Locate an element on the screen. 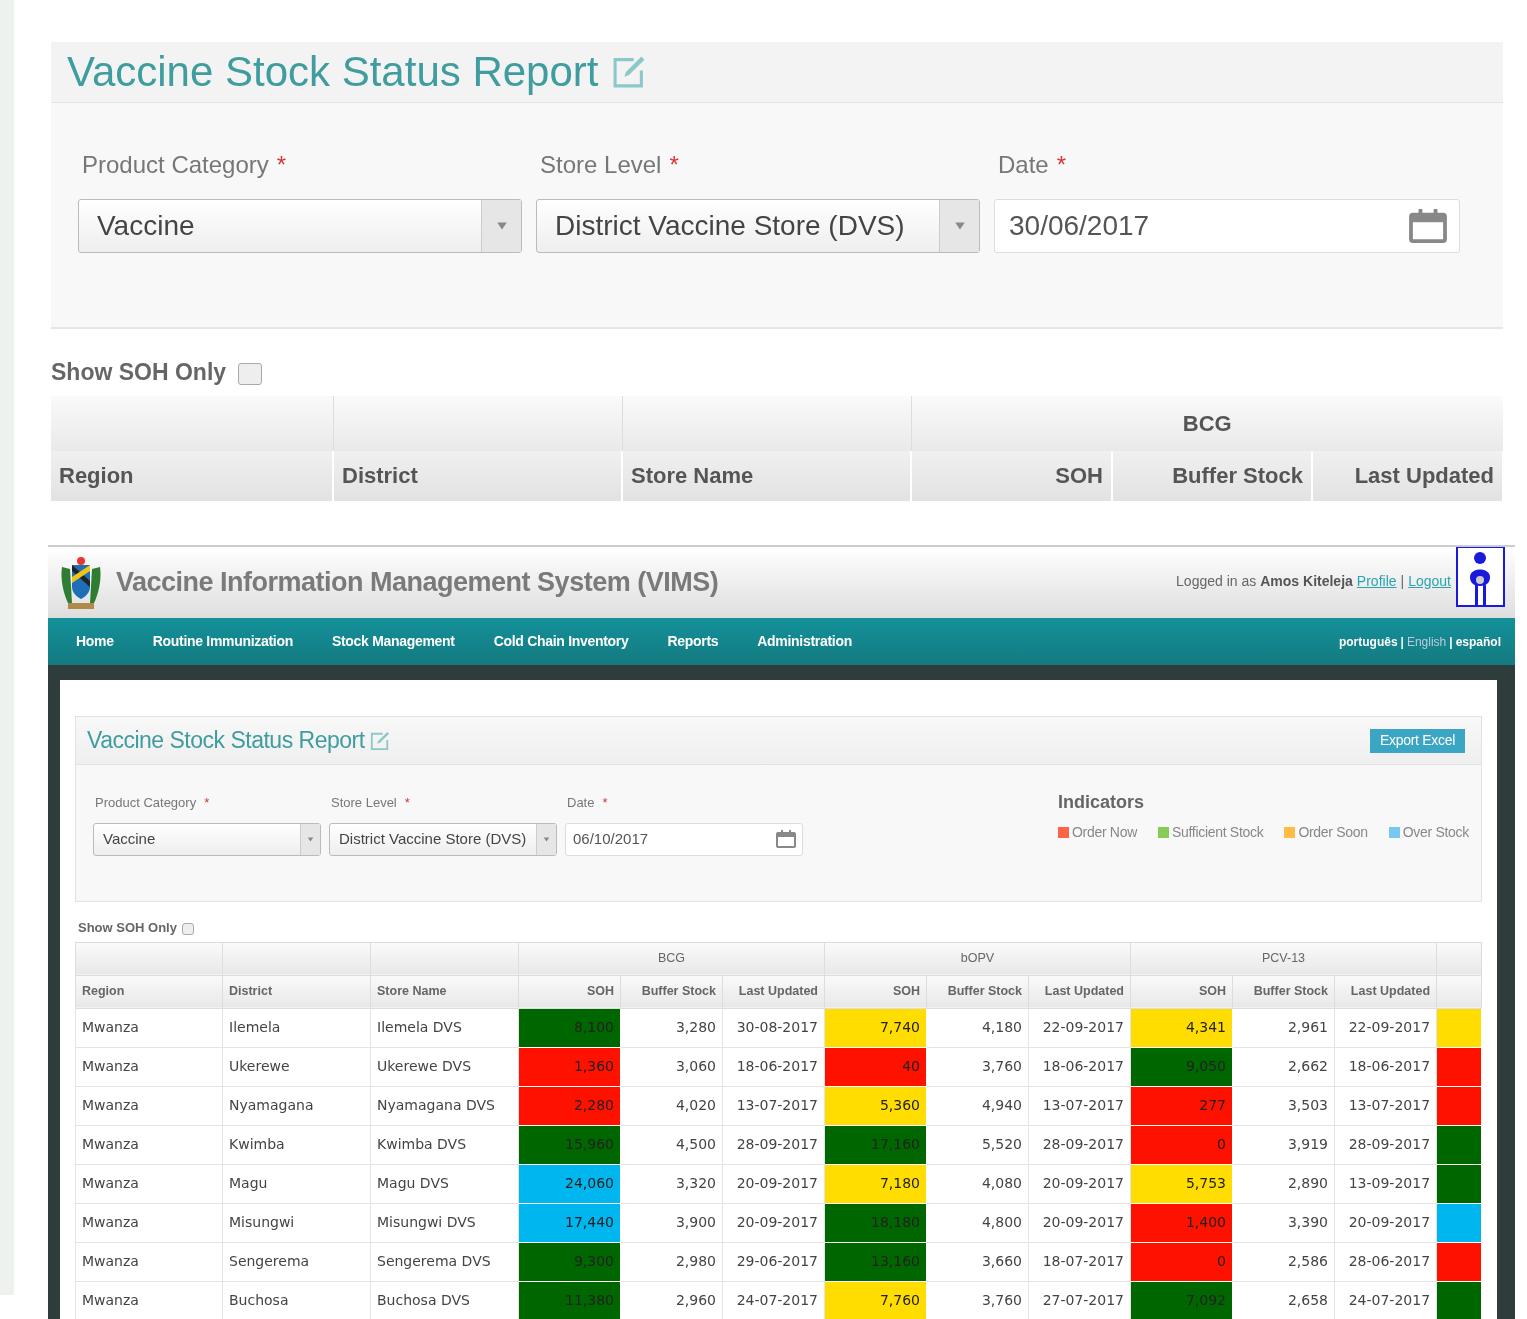  soh-cell: 0 is located at coordinates (1181, 1144).